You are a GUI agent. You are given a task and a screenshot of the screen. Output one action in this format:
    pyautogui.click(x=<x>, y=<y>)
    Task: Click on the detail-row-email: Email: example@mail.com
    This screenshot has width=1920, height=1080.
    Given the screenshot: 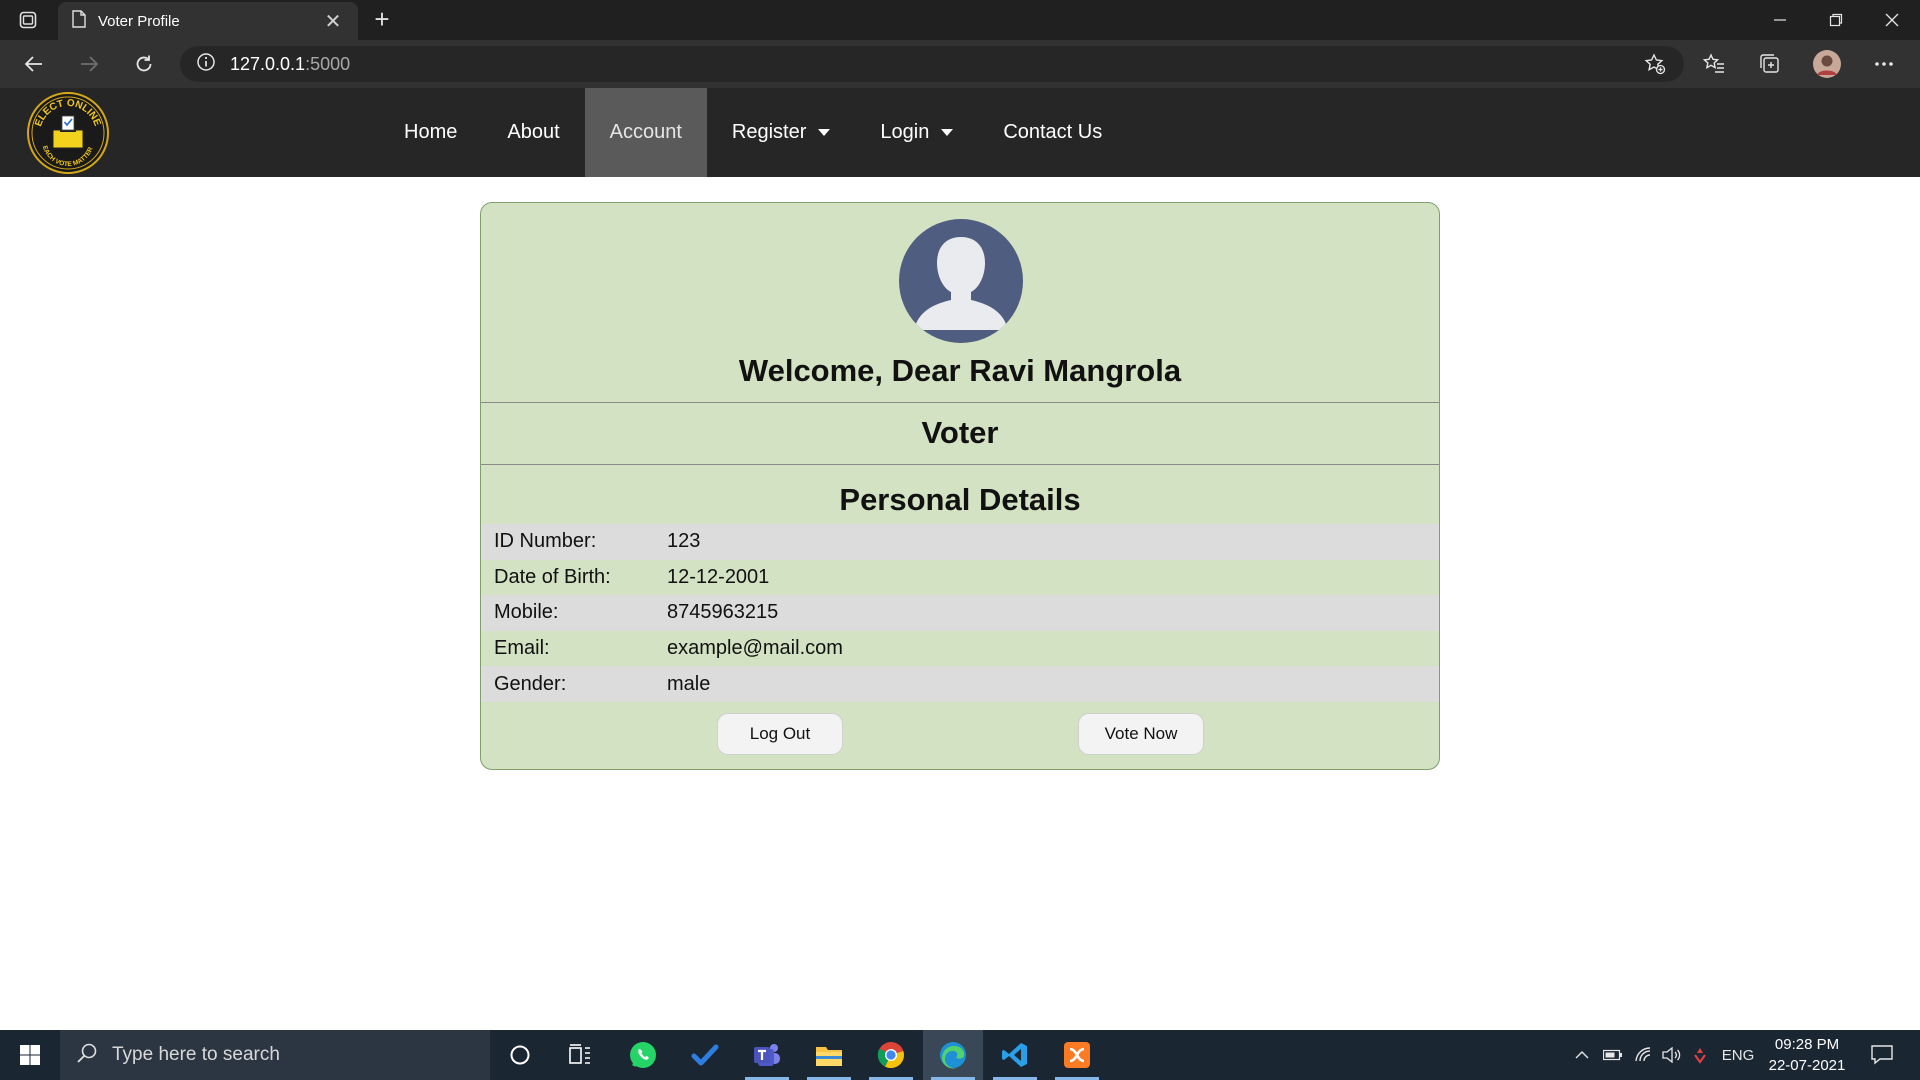 What is the action you would take?
    pyautogui.click(x=960, y=649)
    